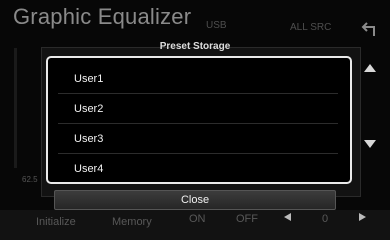  What do you see at coordinates (198, 109) in the screenshot?
I see `preset-item-user2: User2` at bounding box center [198, 109].